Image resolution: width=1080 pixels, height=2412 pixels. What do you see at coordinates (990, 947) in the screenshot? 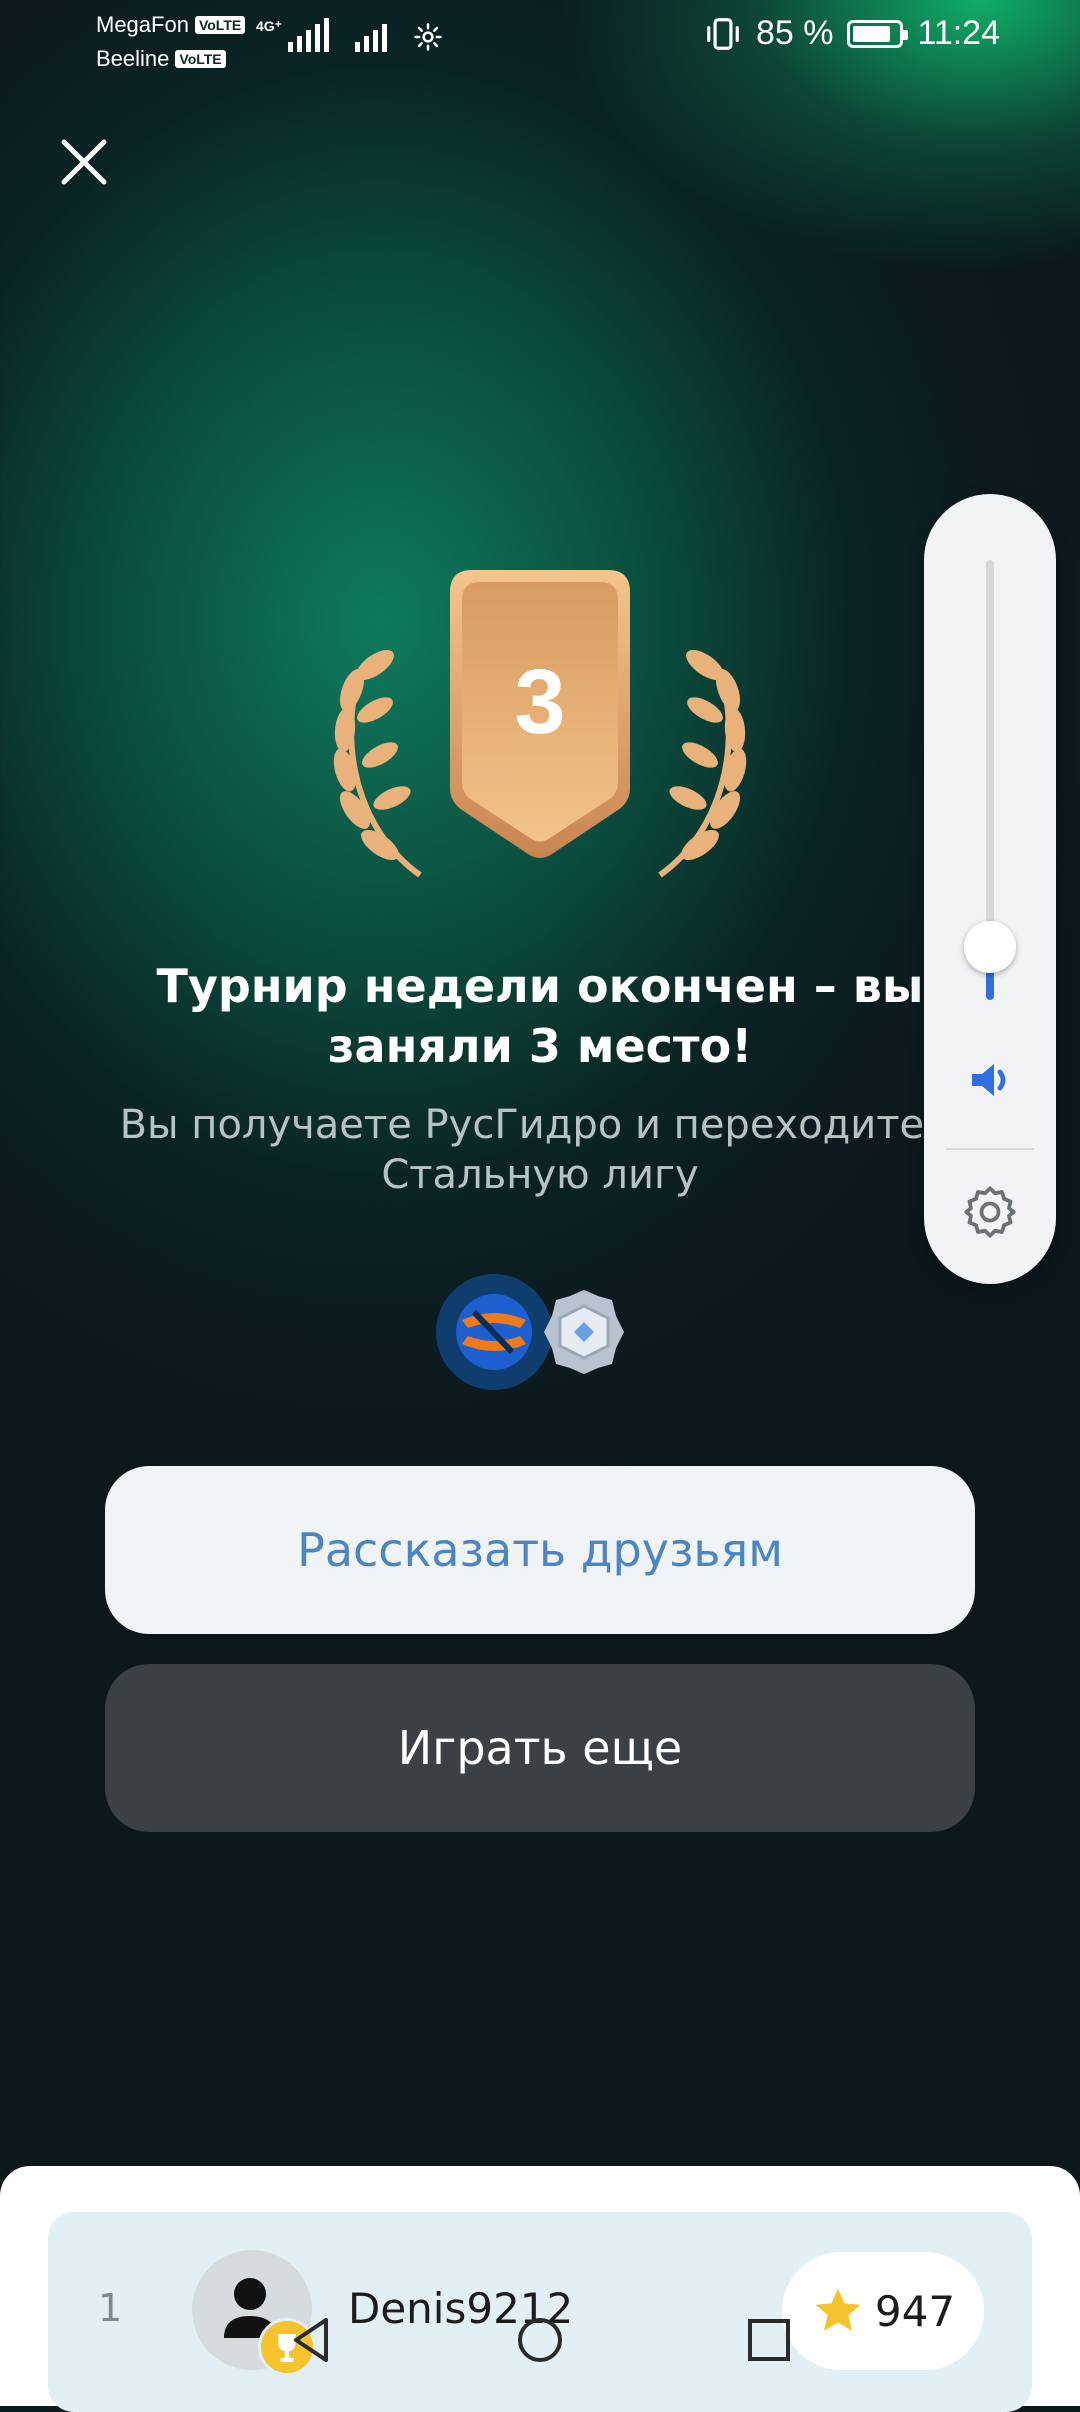
I see `volume-slider-handle` at bounding box center [990, 947].